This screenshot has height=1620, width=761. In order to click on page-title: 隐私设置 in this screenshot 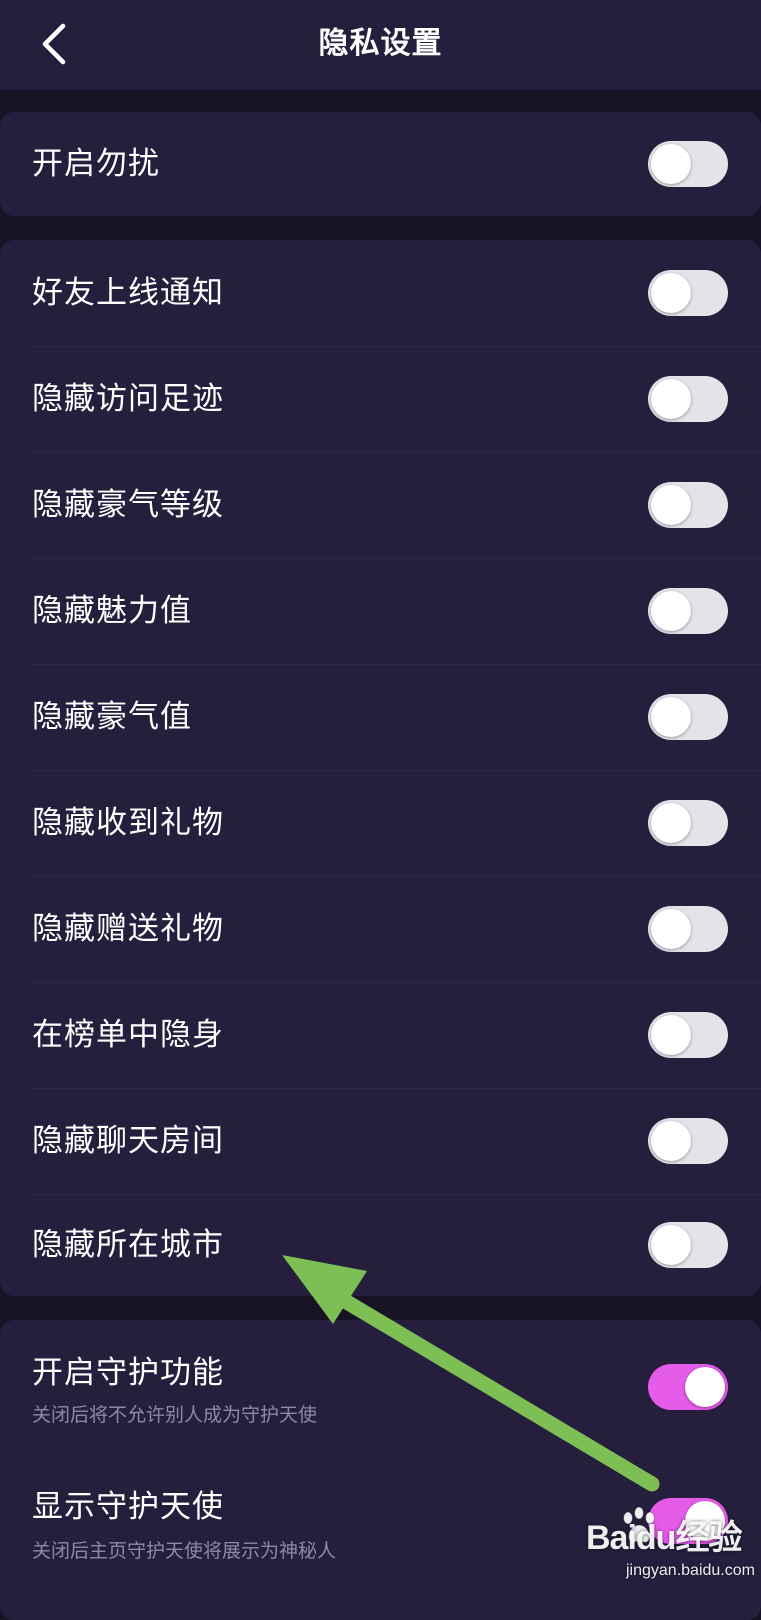, I will do `click(380, 43)`.